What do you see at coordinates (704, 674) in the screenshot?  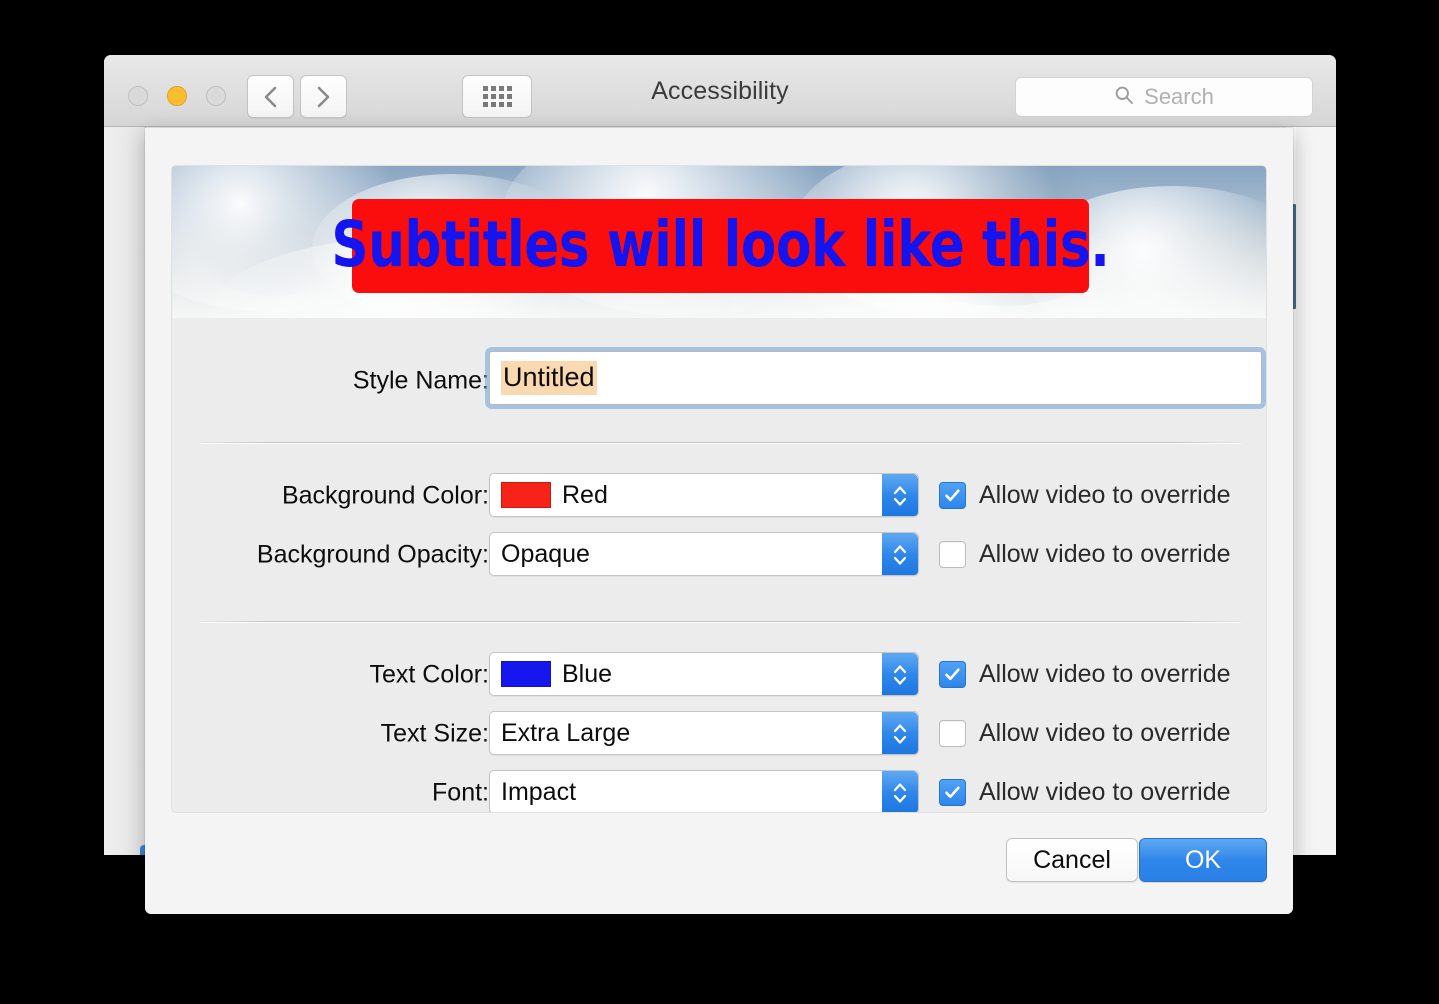 I see `text-color-select: Blue` at bounding box center [704, 674].